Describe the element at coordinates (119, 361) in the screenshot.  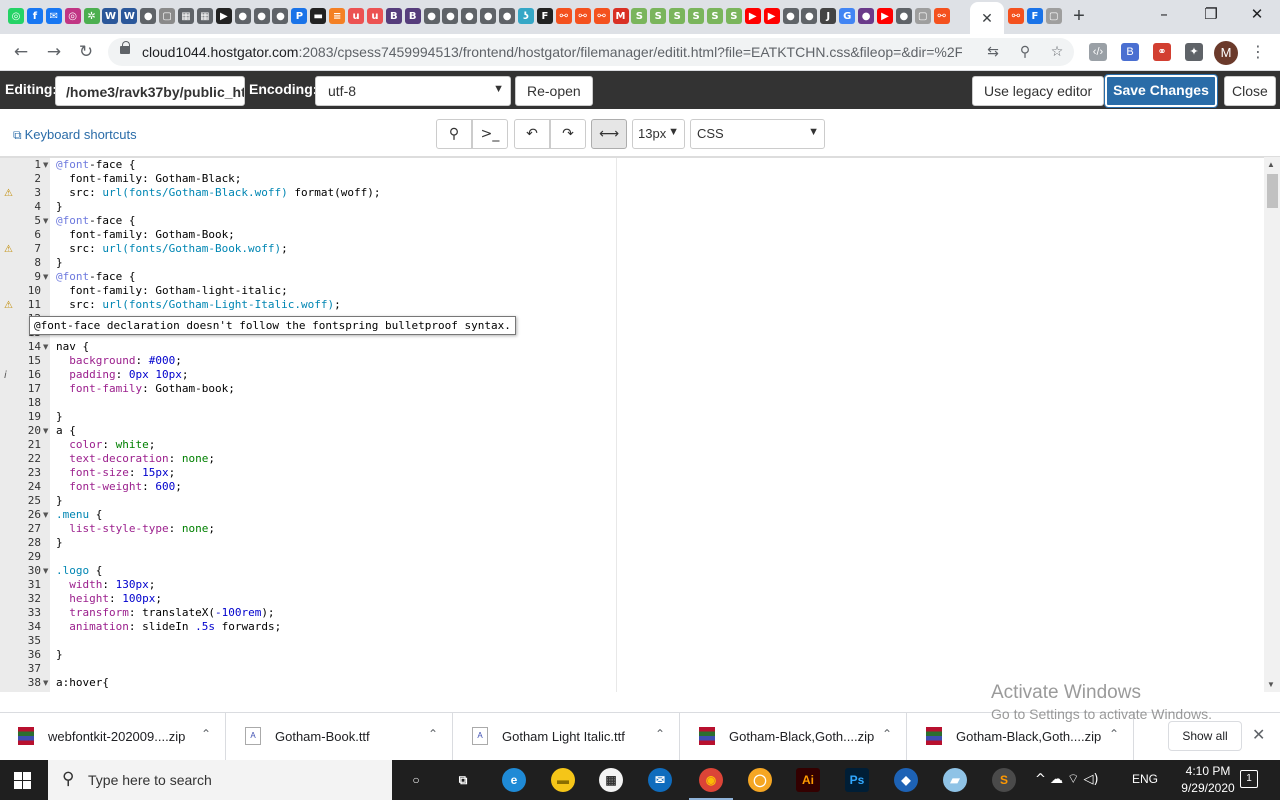
I see `code-text: background: #000;` at that location.